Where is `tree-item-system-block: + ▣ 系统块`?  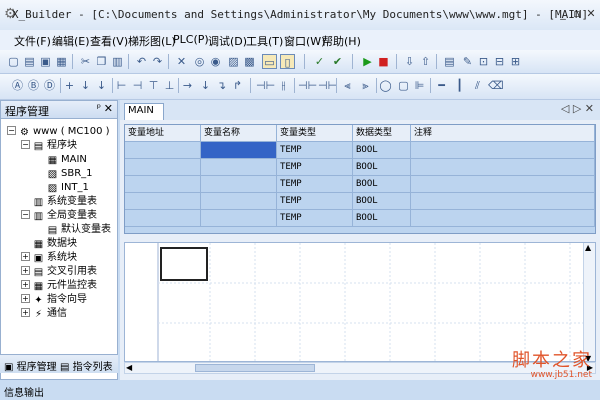 tree-item-system-block: + ▣ 系统块 is located at coordinates (49, 257).